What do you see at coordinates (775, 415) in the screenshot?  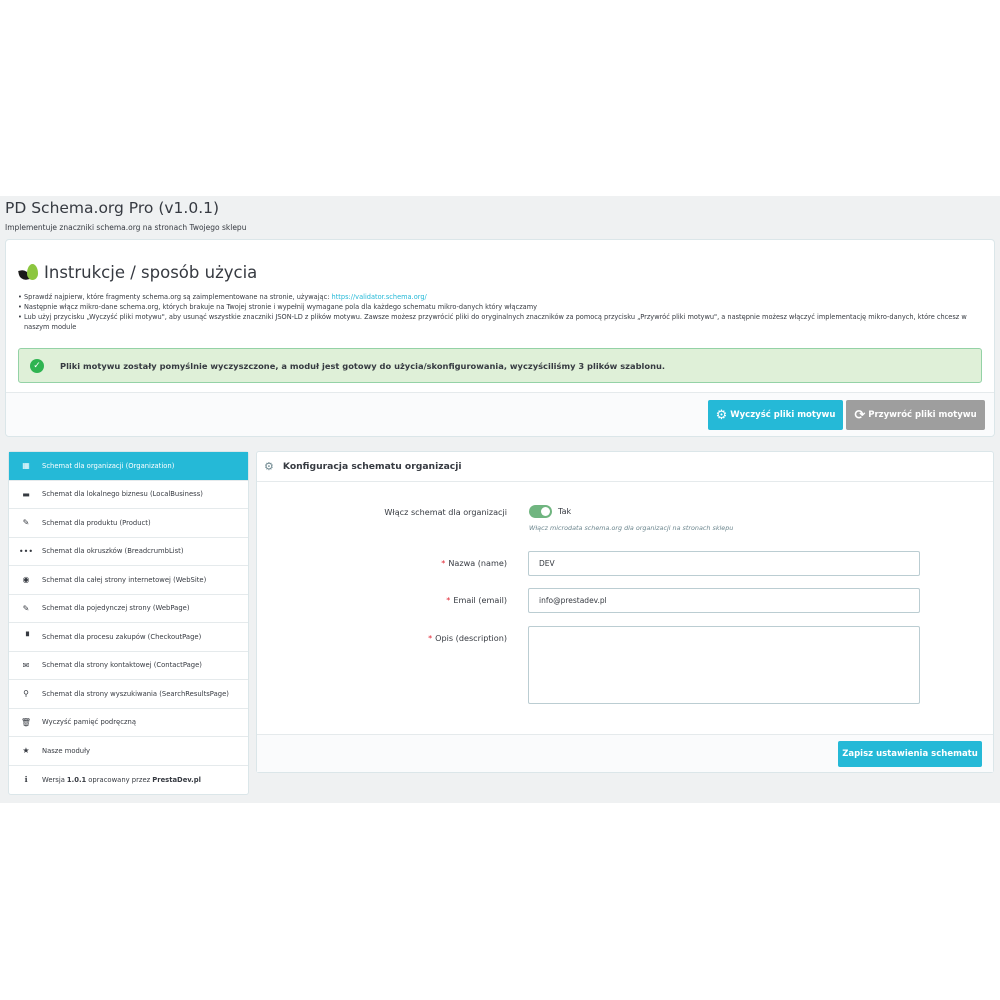 I see `clear-theme-files-button: ⚙ Wyczyść pliki motywu` at bounding box center [775, 415].